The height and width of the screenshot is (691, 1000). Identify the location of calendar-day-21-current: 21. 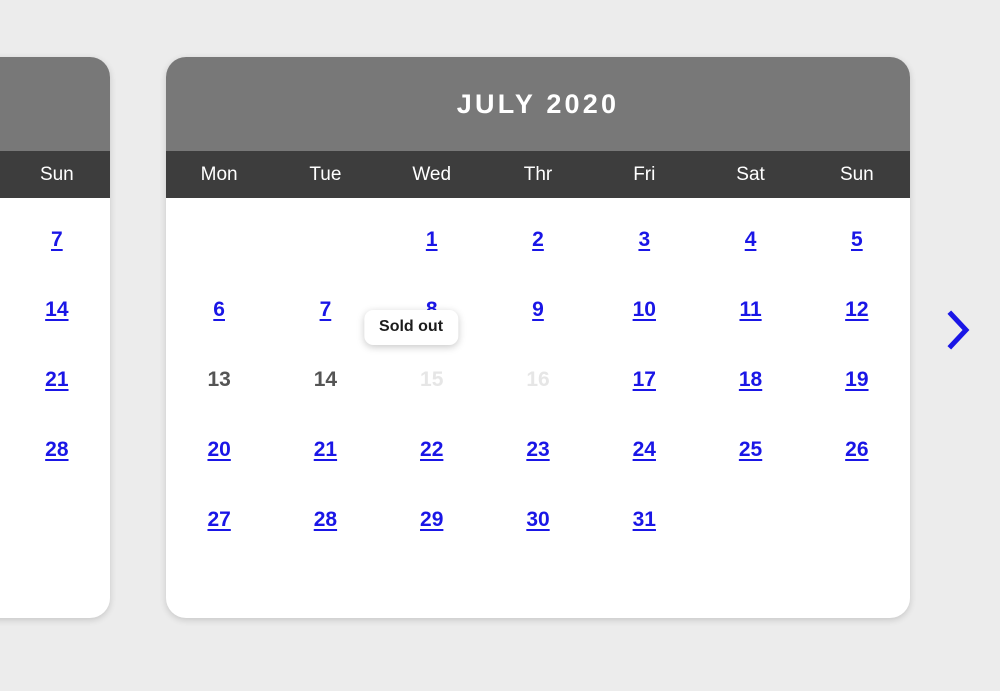
(325, 449).